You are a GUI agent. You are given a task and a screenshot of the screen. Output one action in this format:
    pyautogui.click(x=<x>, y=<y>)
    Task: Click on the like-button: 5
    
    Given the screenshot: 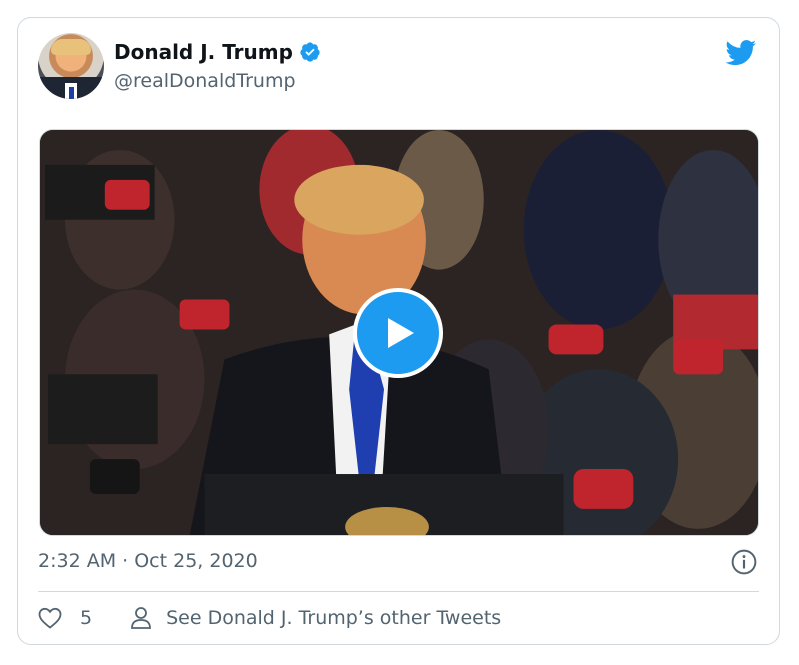 What is the action you would take?
    pyautogui.click(x=65, y=618)
    